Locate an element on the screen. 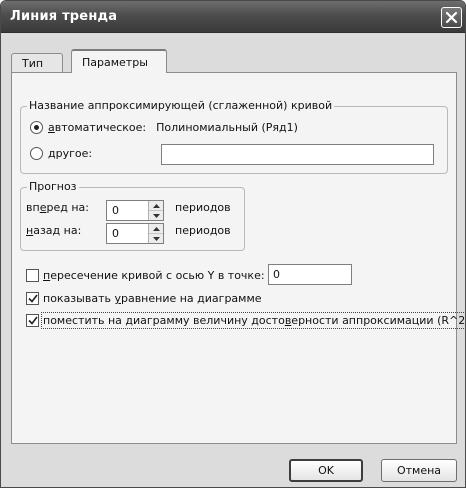  cancel-button: Отмена is located at coordinates (419, 470).